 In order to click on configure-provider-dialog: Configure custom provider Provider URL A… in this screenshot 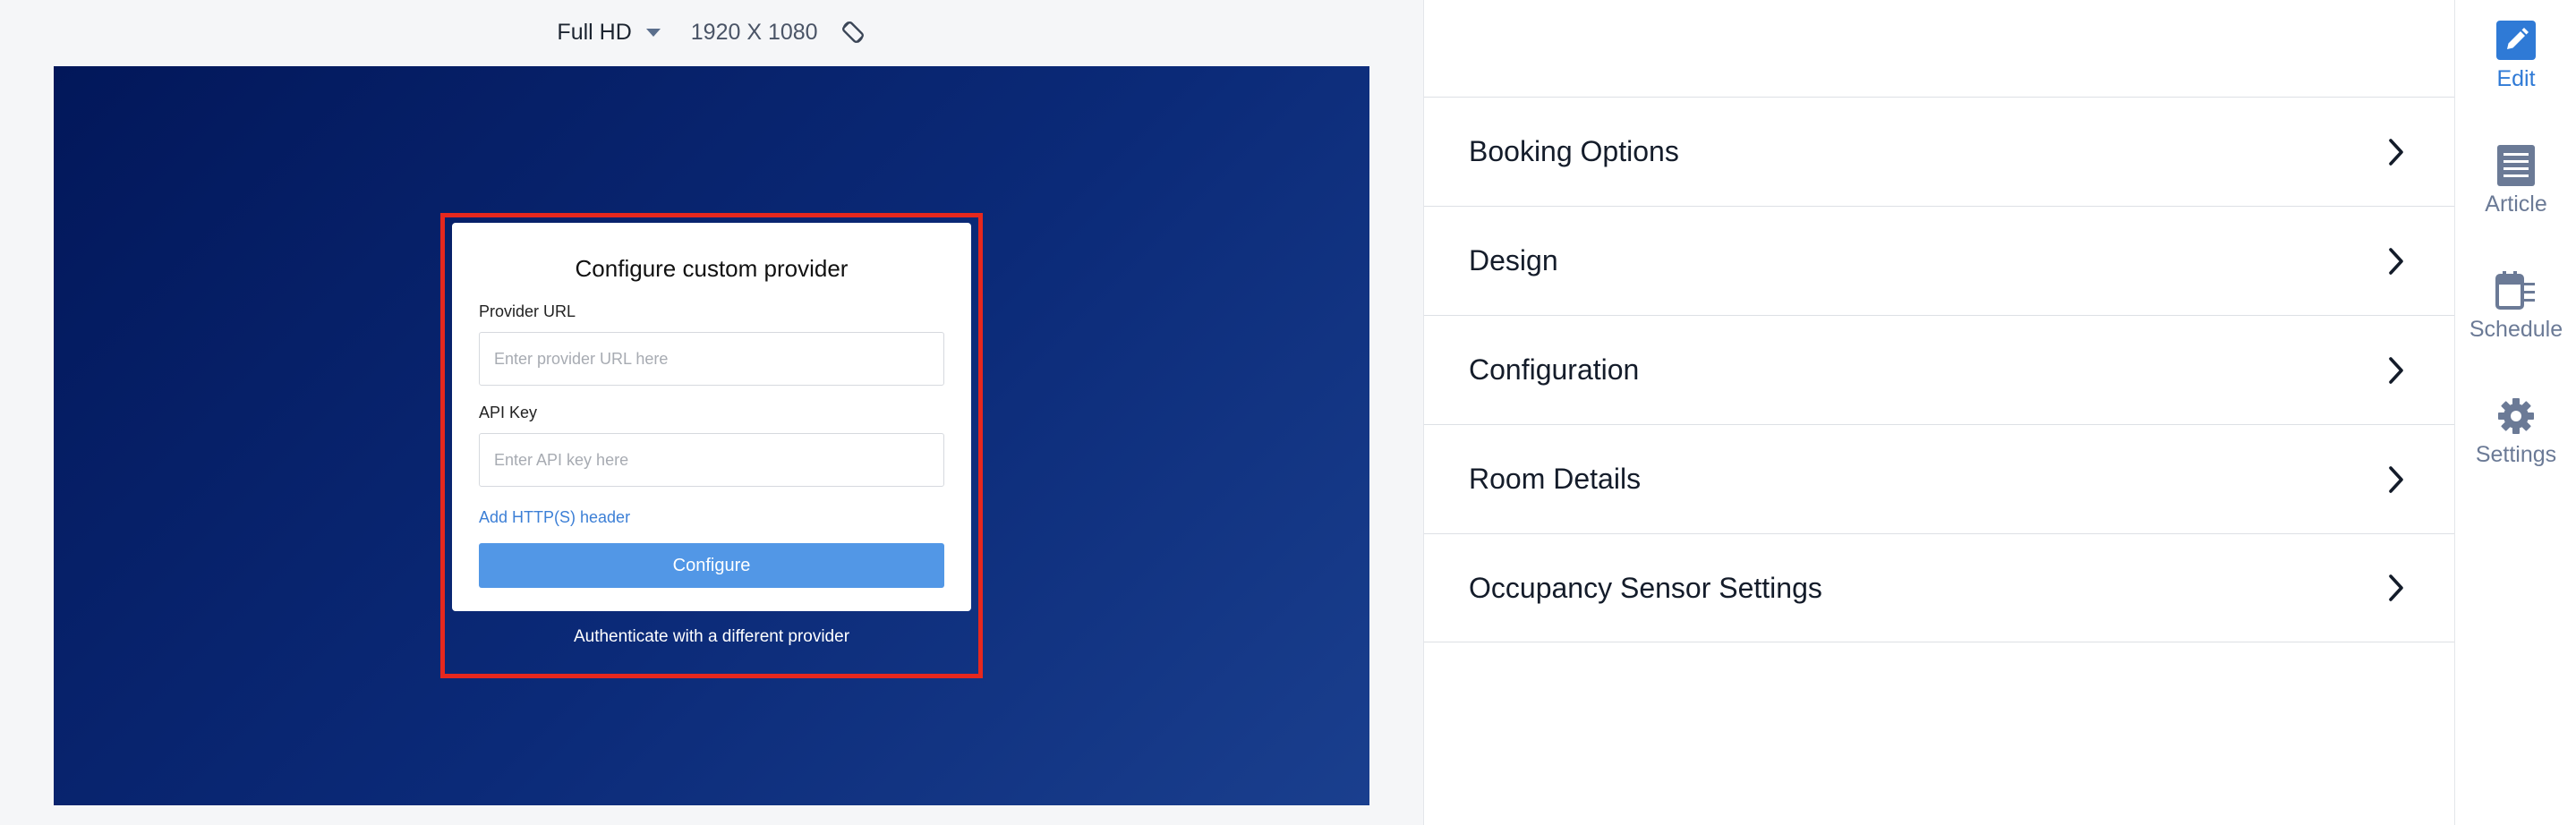, I will do `click(711, 417)`.